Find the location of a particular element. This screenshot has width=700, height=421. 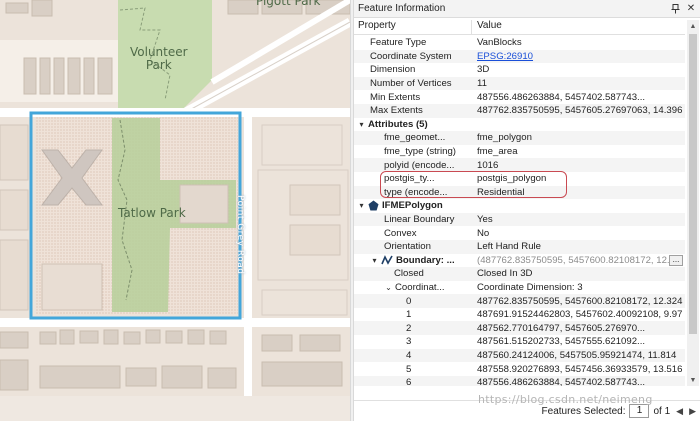

scroll-up-icon: ▲ is located at coordinates (693, 26).